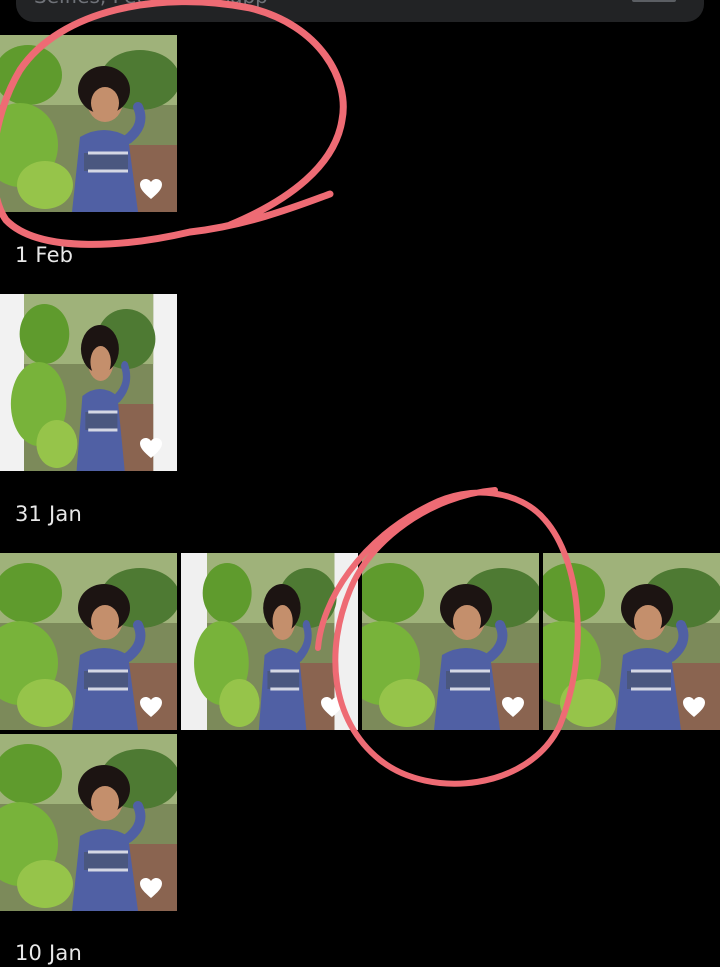  Describe the element at coordinates (360, 11) in the screenshot. I see `search-bar: Selfies, Pets, Whatsapp` at that location.